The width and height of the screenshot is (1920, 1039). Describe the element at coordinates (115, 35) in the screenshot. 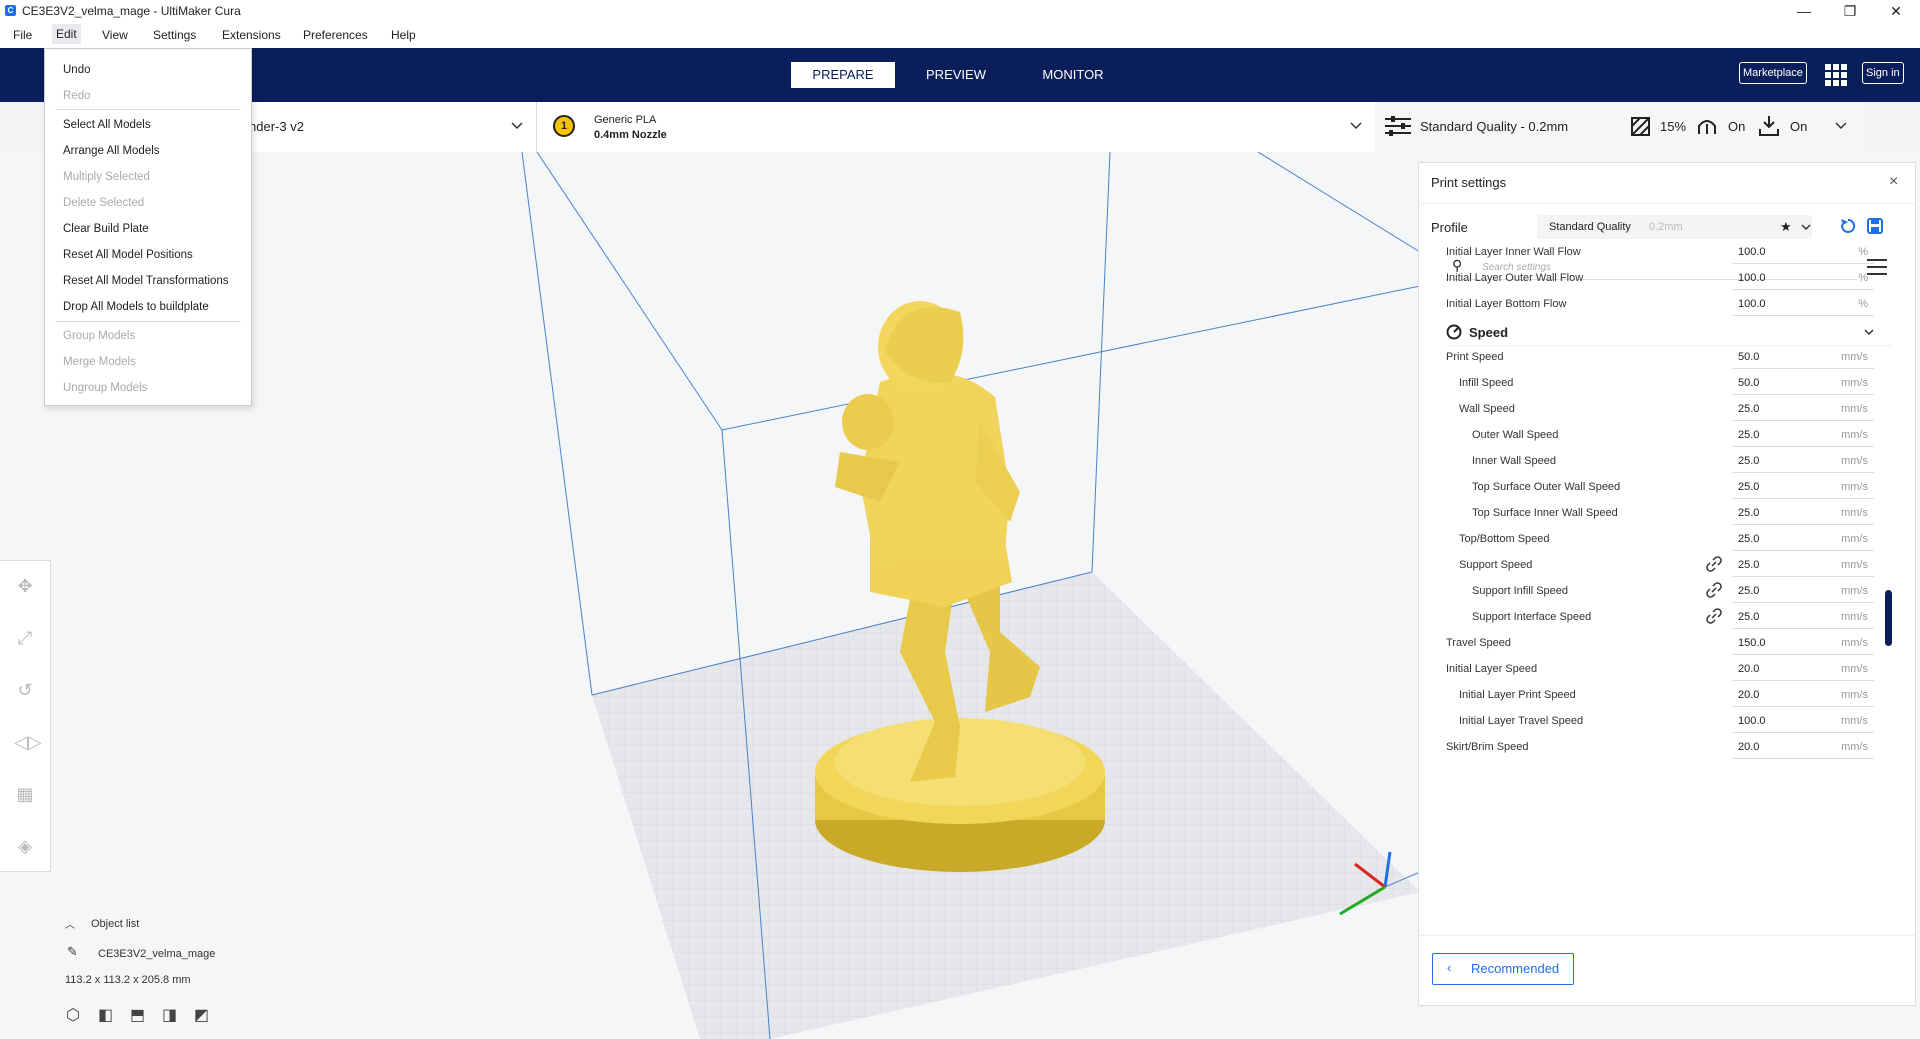

I see `menu-view: View` at that location.